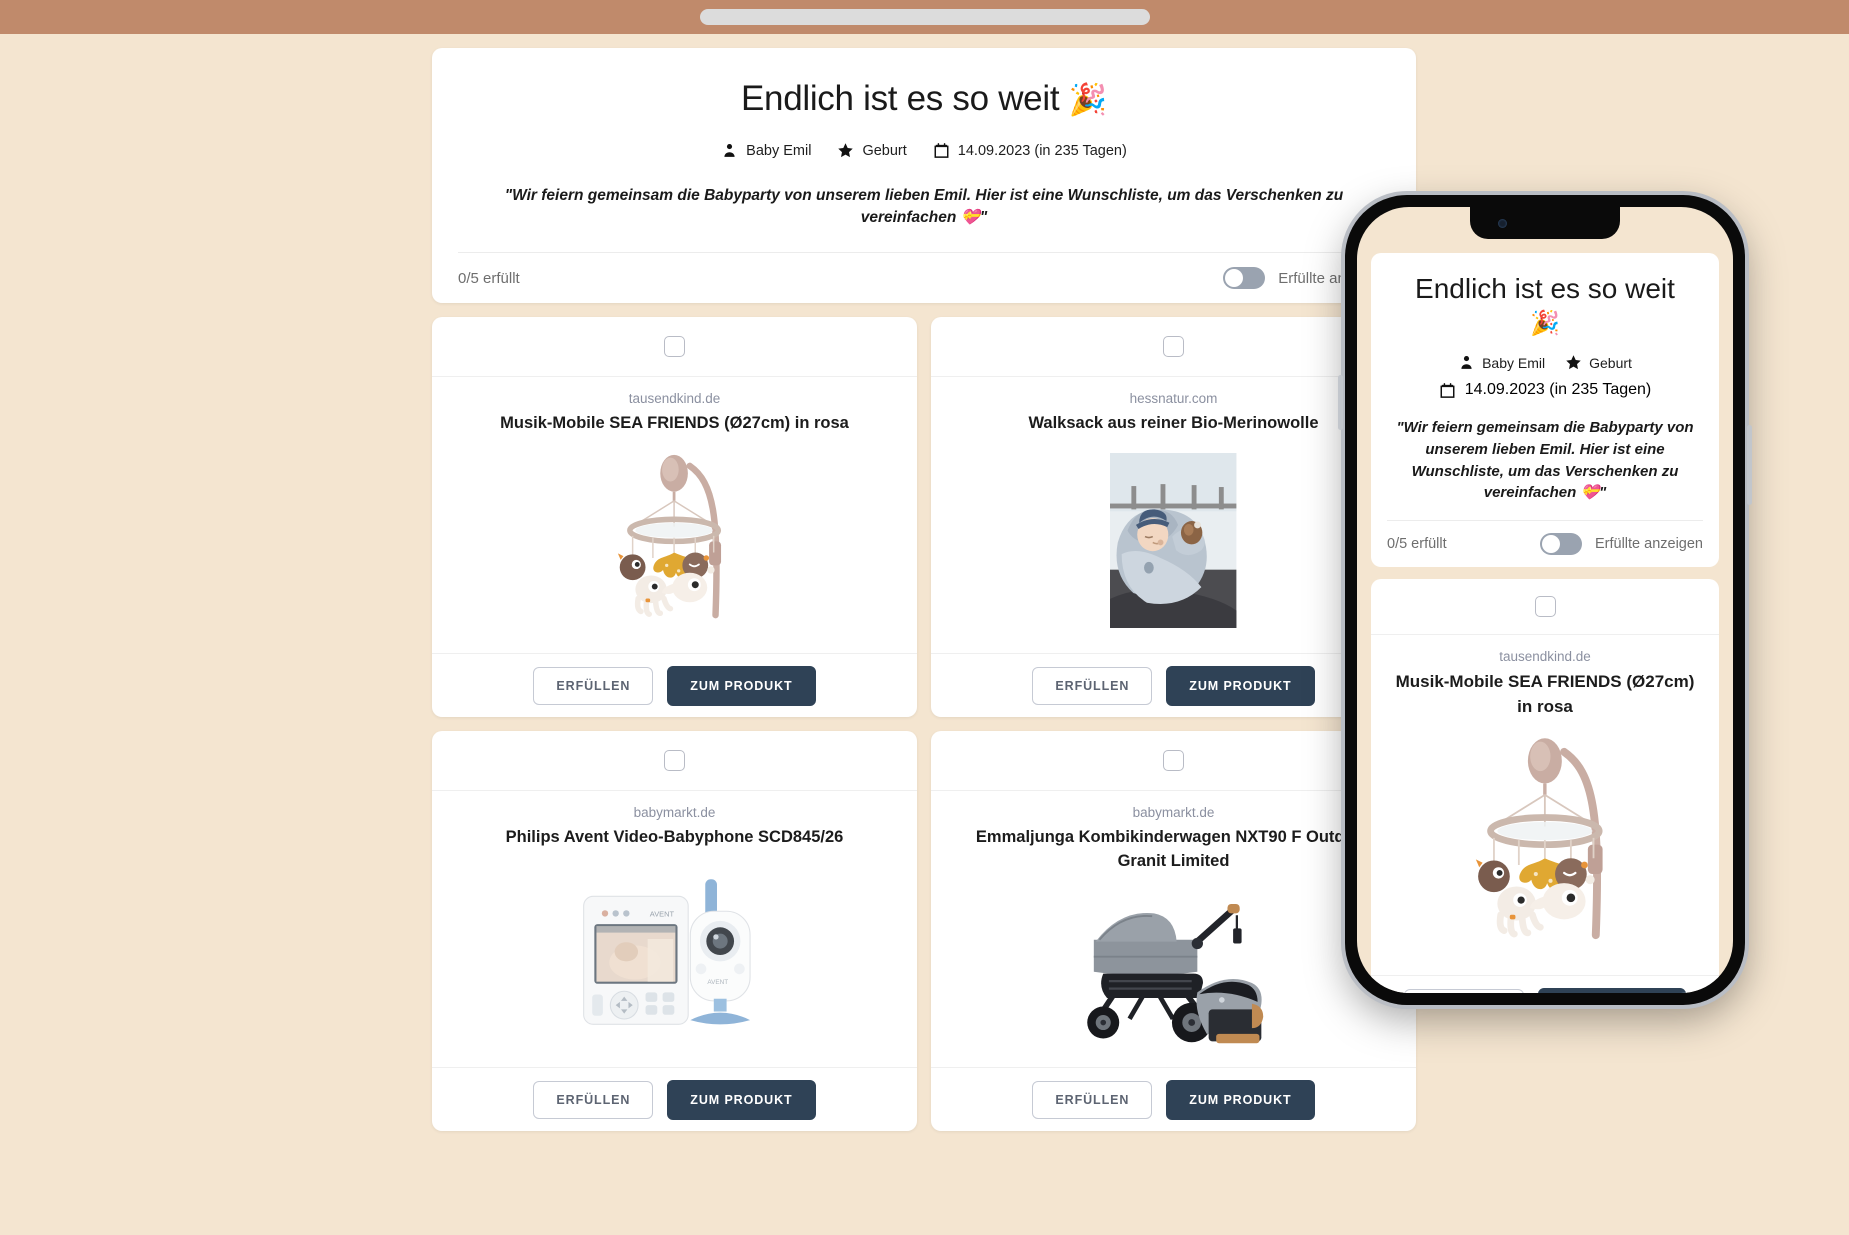 This screenshot has height=1235, width=1849. I want to click on mobile-show-fulfilled-toggle, so click(1560, 544).